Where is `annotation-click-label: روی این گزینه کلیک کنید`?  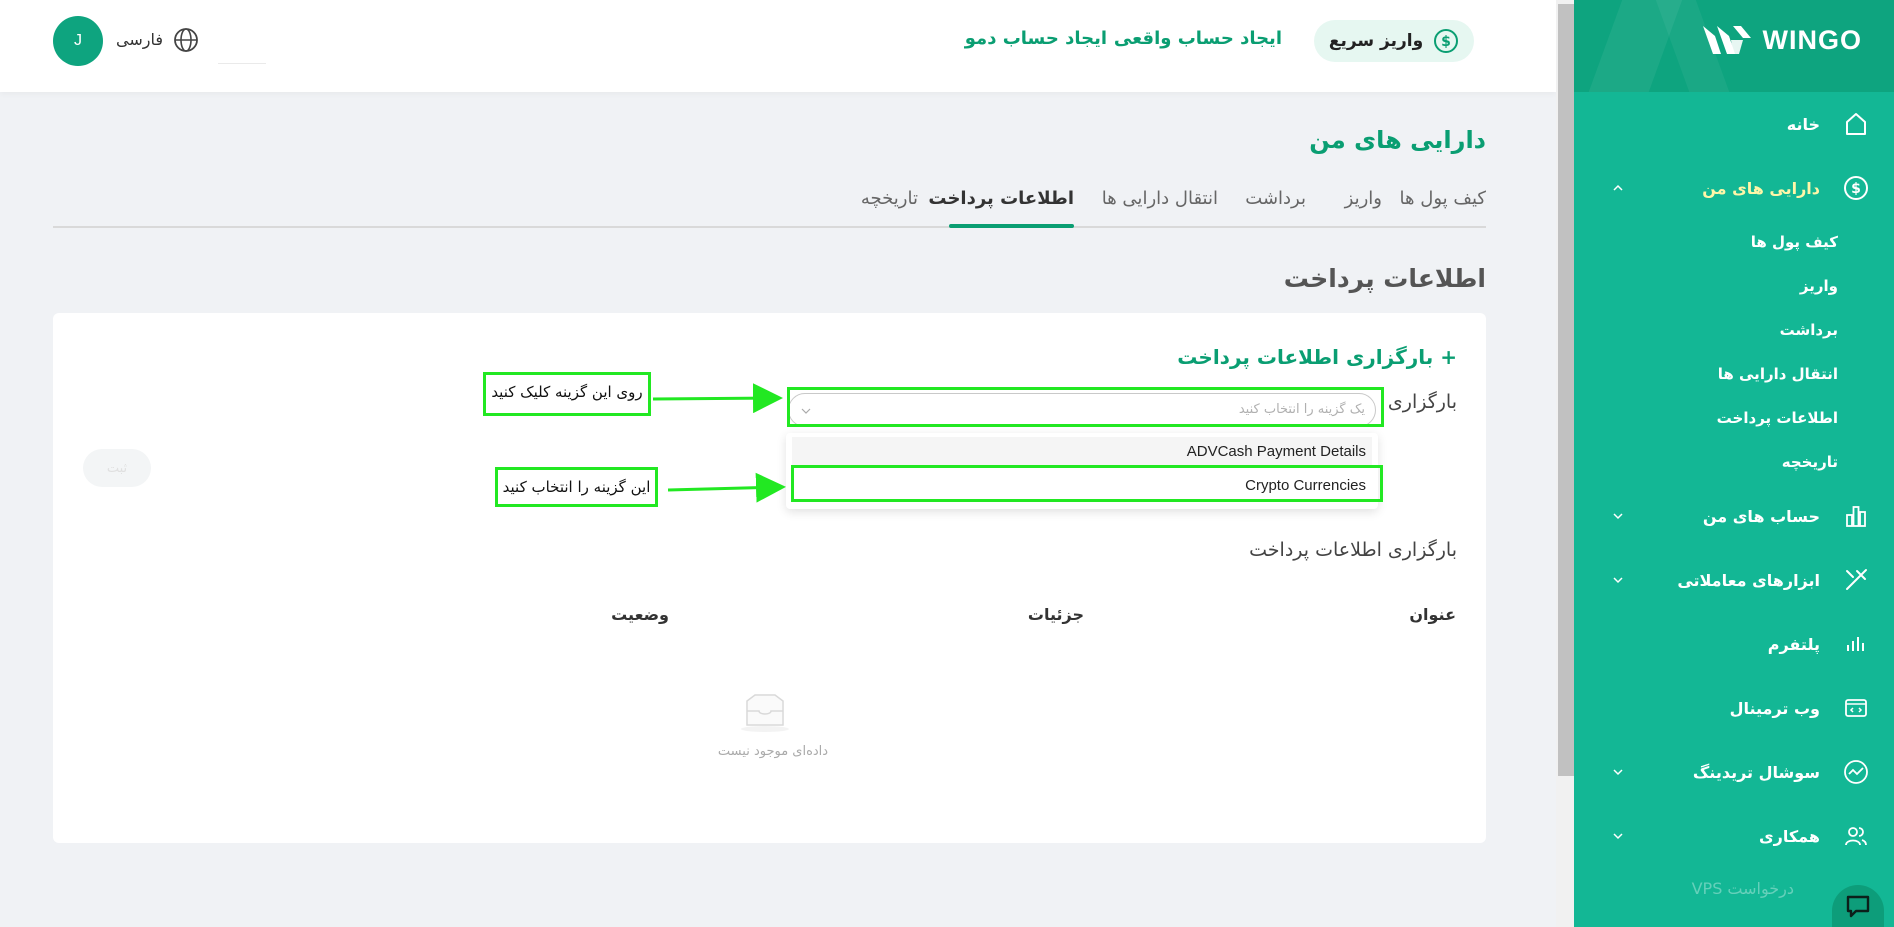 annotation-click-label: روی این گزینه کلیک کنید is located at coordinates (567, 394).